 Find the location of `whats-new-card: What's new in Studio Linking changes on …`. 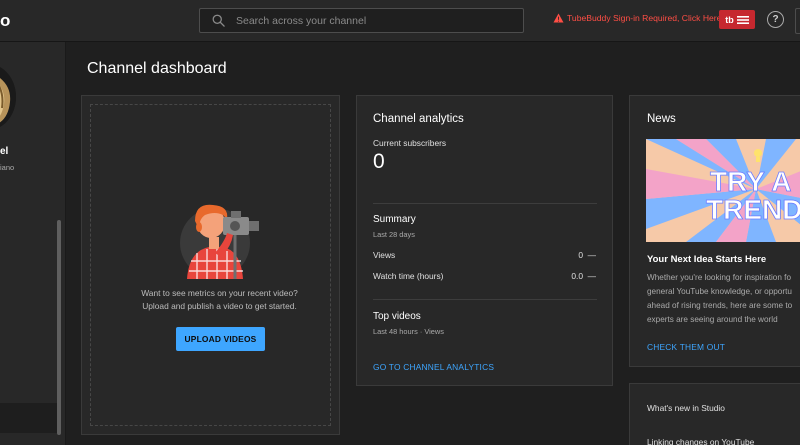

whats-new-card: What's new in Studio Linking changes on … is located at coordinates (714, 414).